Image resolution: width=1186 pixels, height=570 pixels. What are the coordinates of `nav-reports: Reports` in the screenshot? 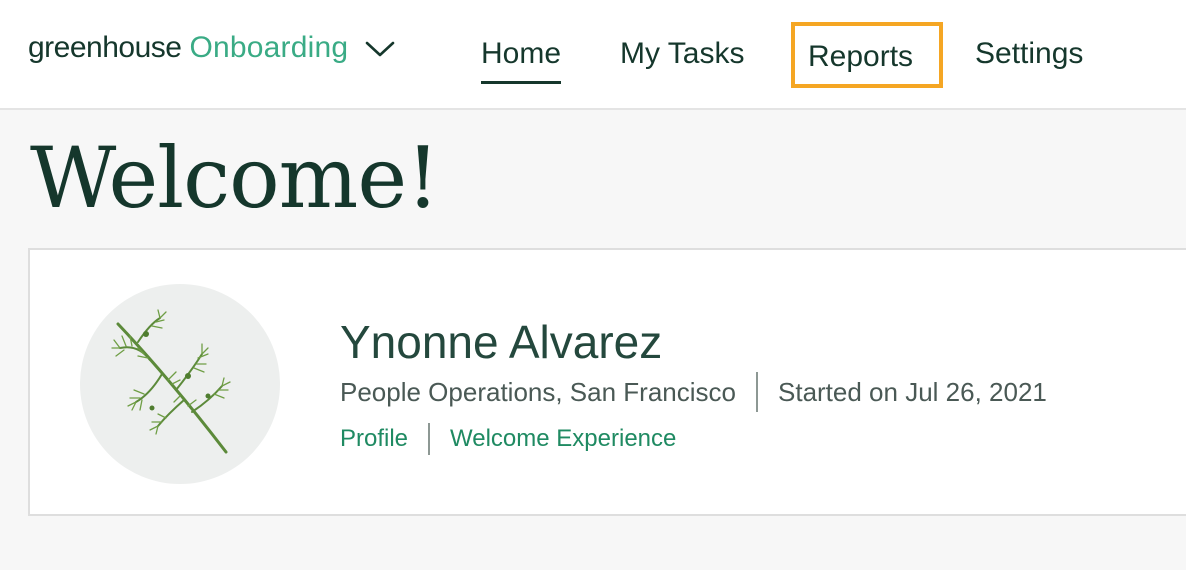 It's located at (867, 55).